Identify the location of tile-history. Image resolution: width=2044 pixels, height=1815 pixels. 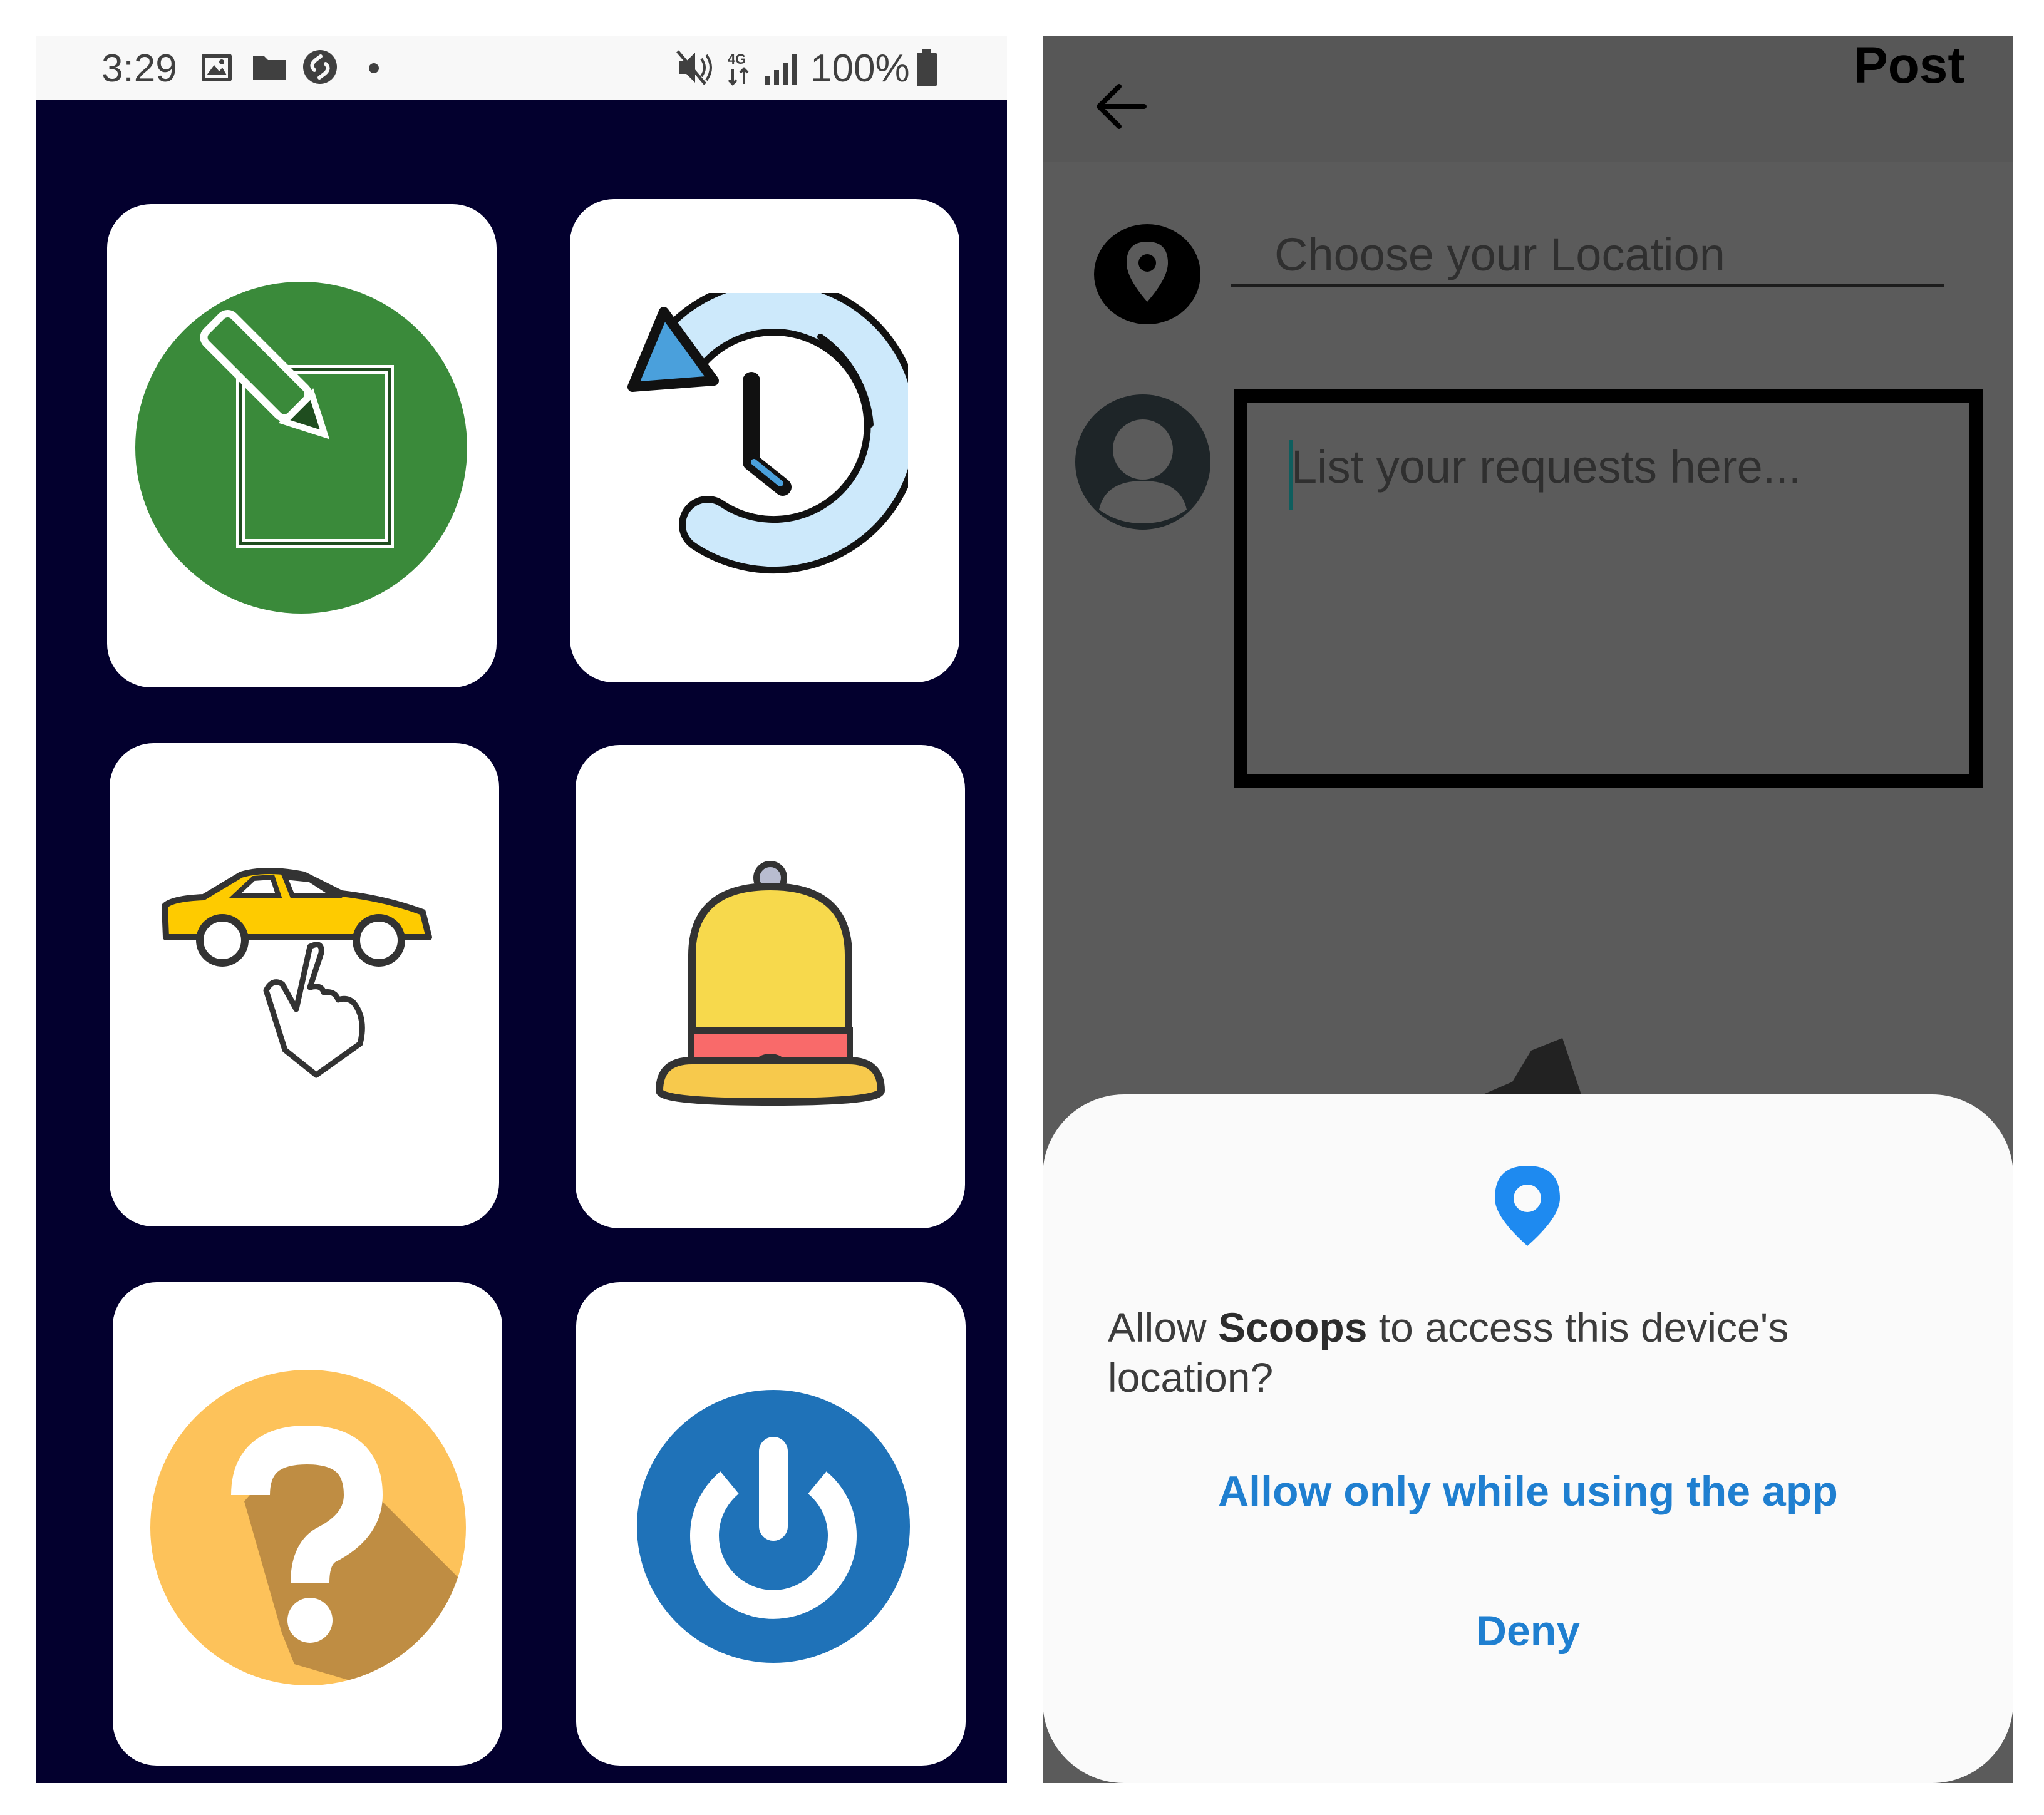
(764, 440).